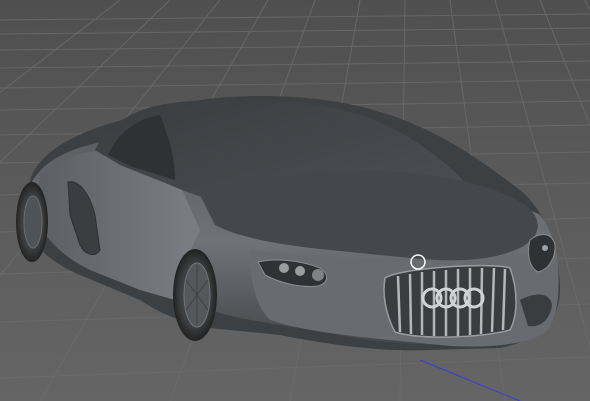 This screenshot has width=590, height=401. What do you see at coordinates (450, 301) in the screenshot?
I see `front-grille` at bounding box center [450, 301].